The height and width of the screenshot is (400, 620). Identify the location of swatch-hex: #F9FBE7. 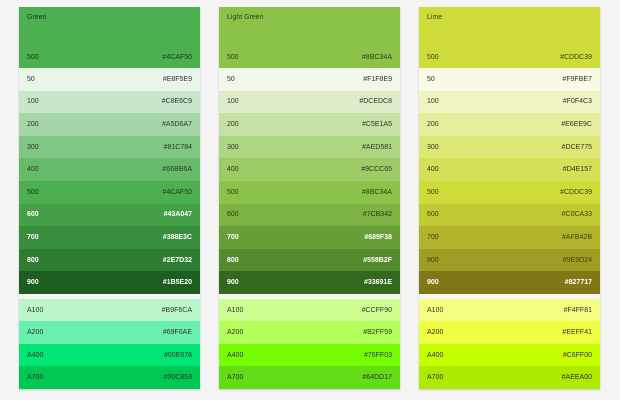
(577, 79).